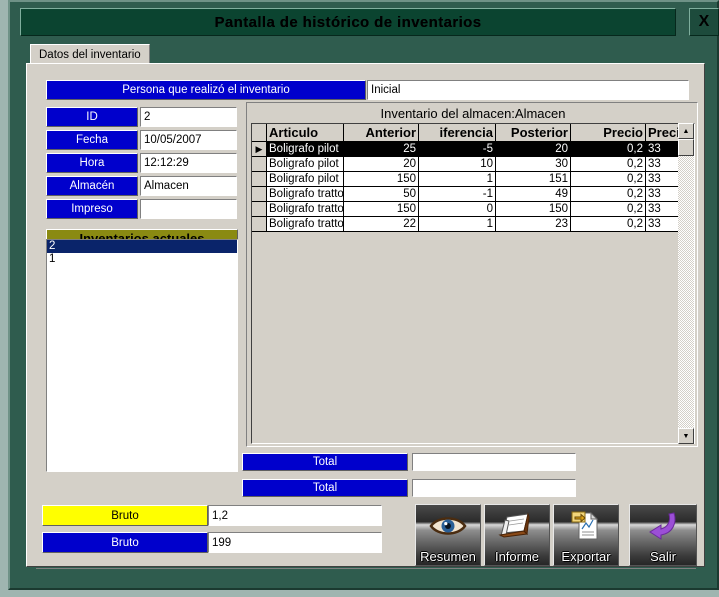  Describe the element at coordinates (92, 186) in the screenshot. I see `field-label-almacen: Almacén` at that location.